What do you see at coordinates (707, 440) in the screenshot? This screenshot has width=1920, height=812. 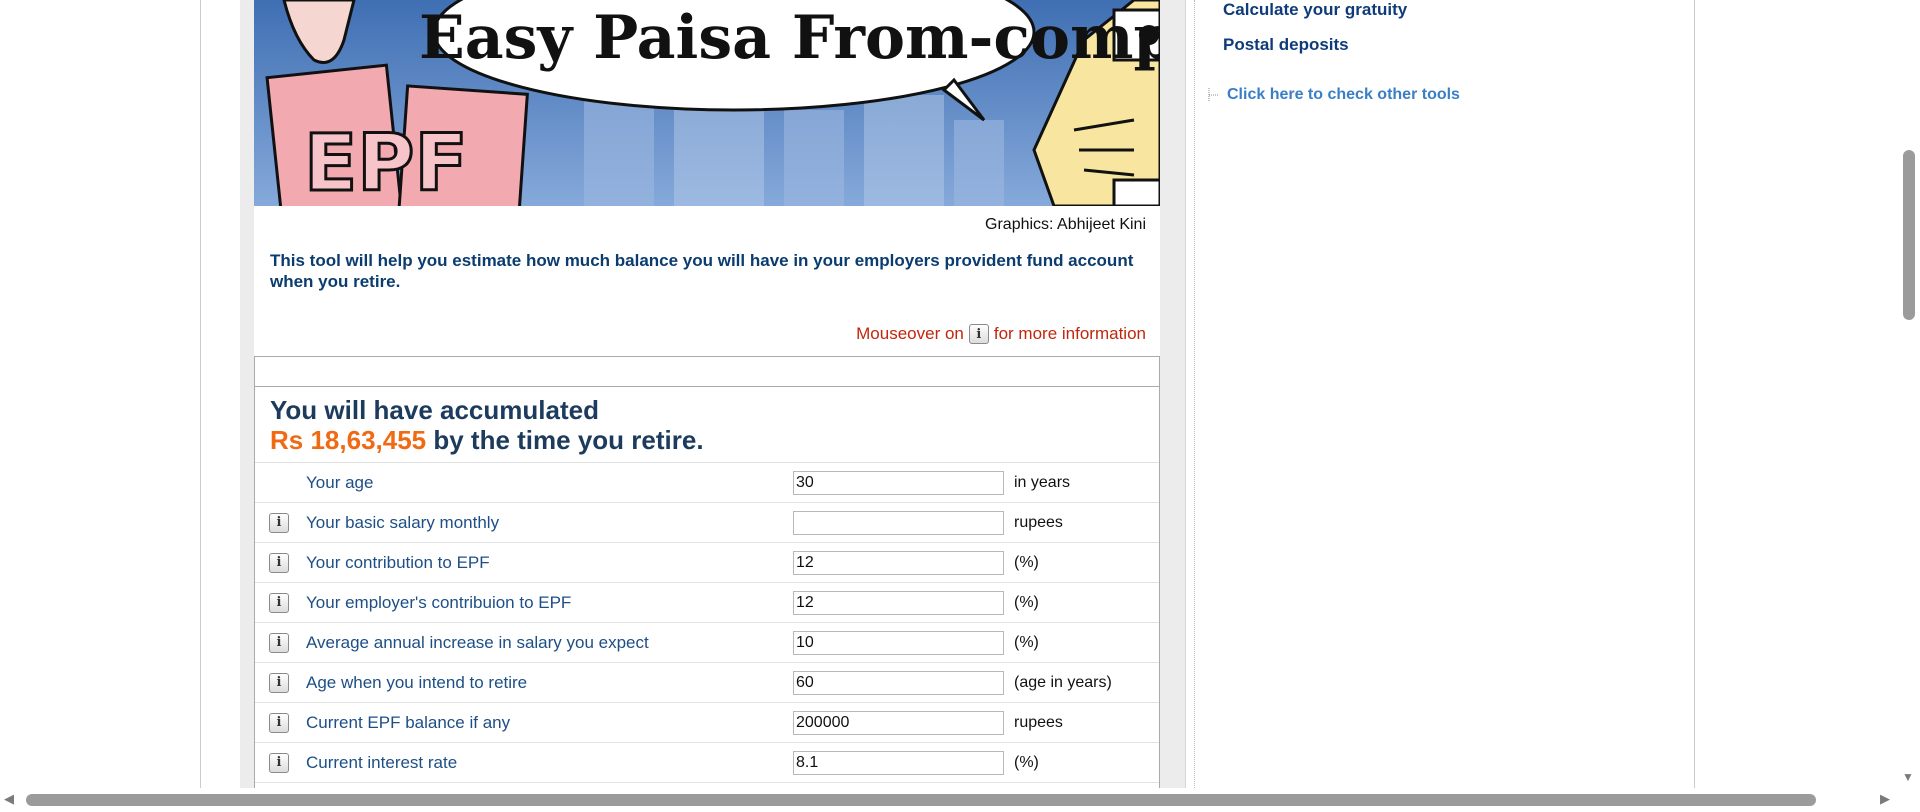 I see `result-line-2: Rs 18,63,455 by the time you retire.` at bounding box center [707, 440].